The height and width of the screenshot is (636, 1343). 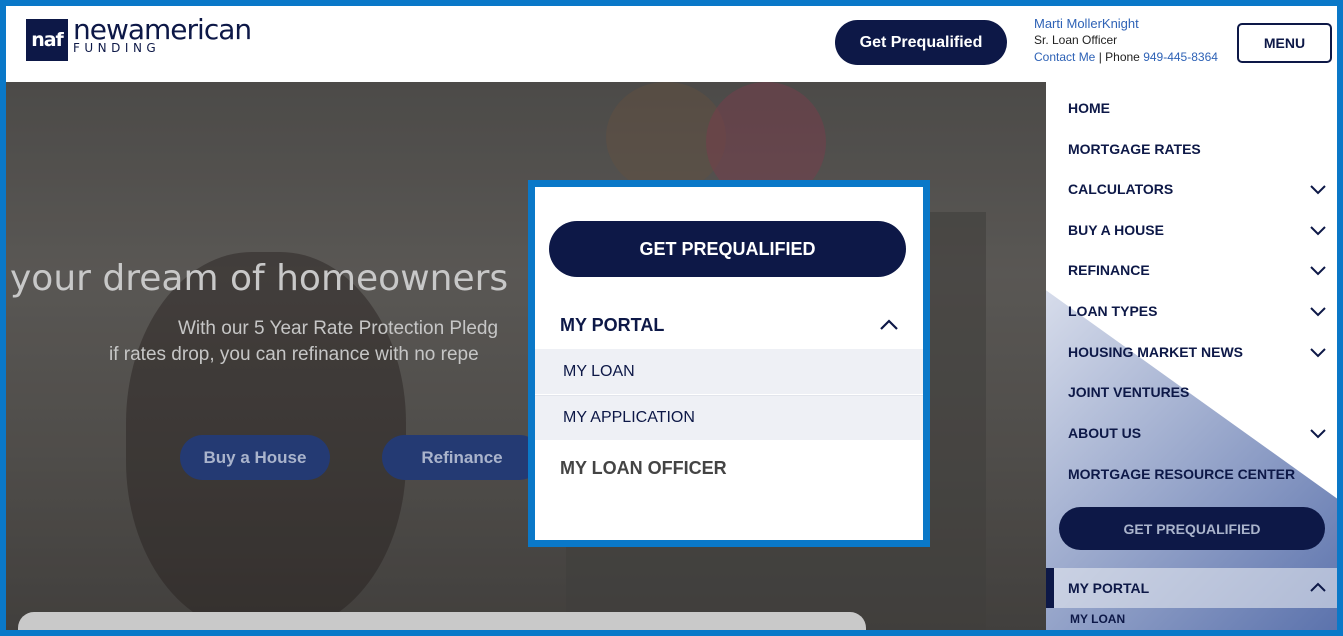 I want to click on phone-link: 949-445-8364, so click(x=1180, y=57).